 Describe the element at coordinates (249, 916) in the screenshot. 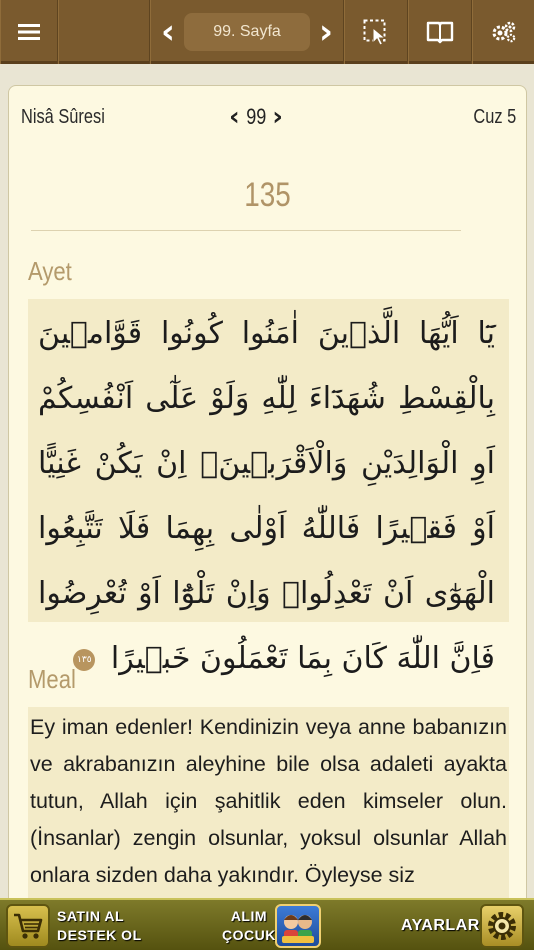

I see `alim-line-1: ALIM` at that location.